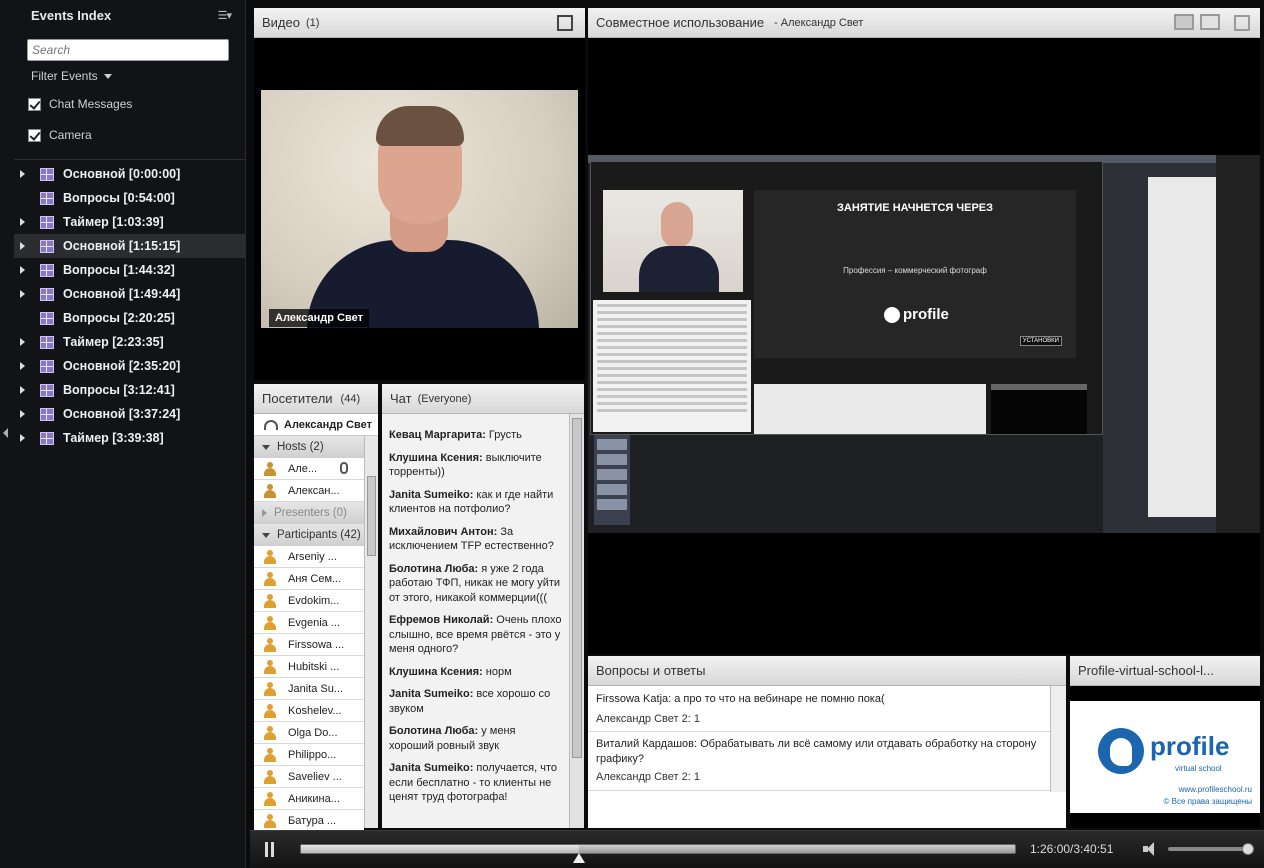 This screenshot has height=868, width=1264. Describe the element at coordinates (270, 849) in the screenshot. I see `pause-icon` at that location.